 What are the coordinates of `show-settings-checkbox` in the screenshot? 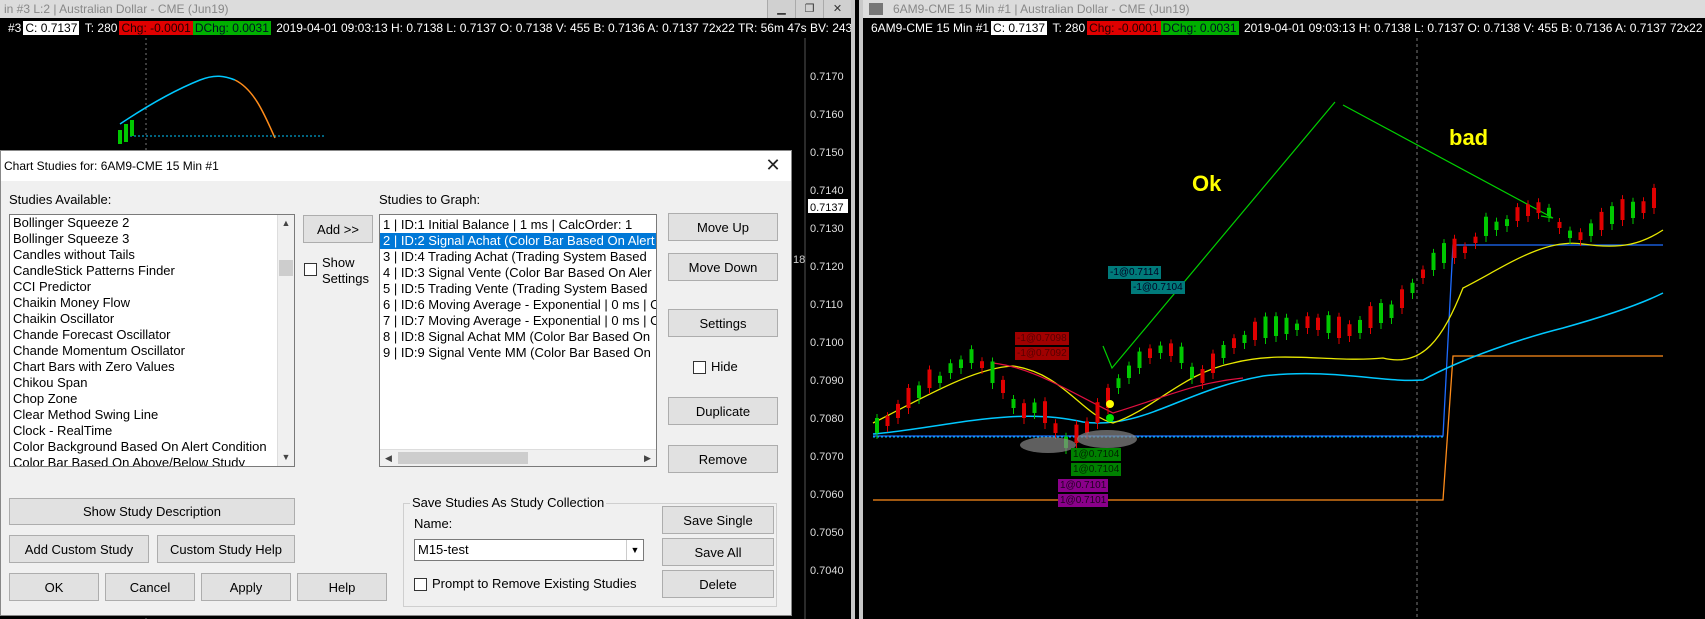 It's located at (310, 269).